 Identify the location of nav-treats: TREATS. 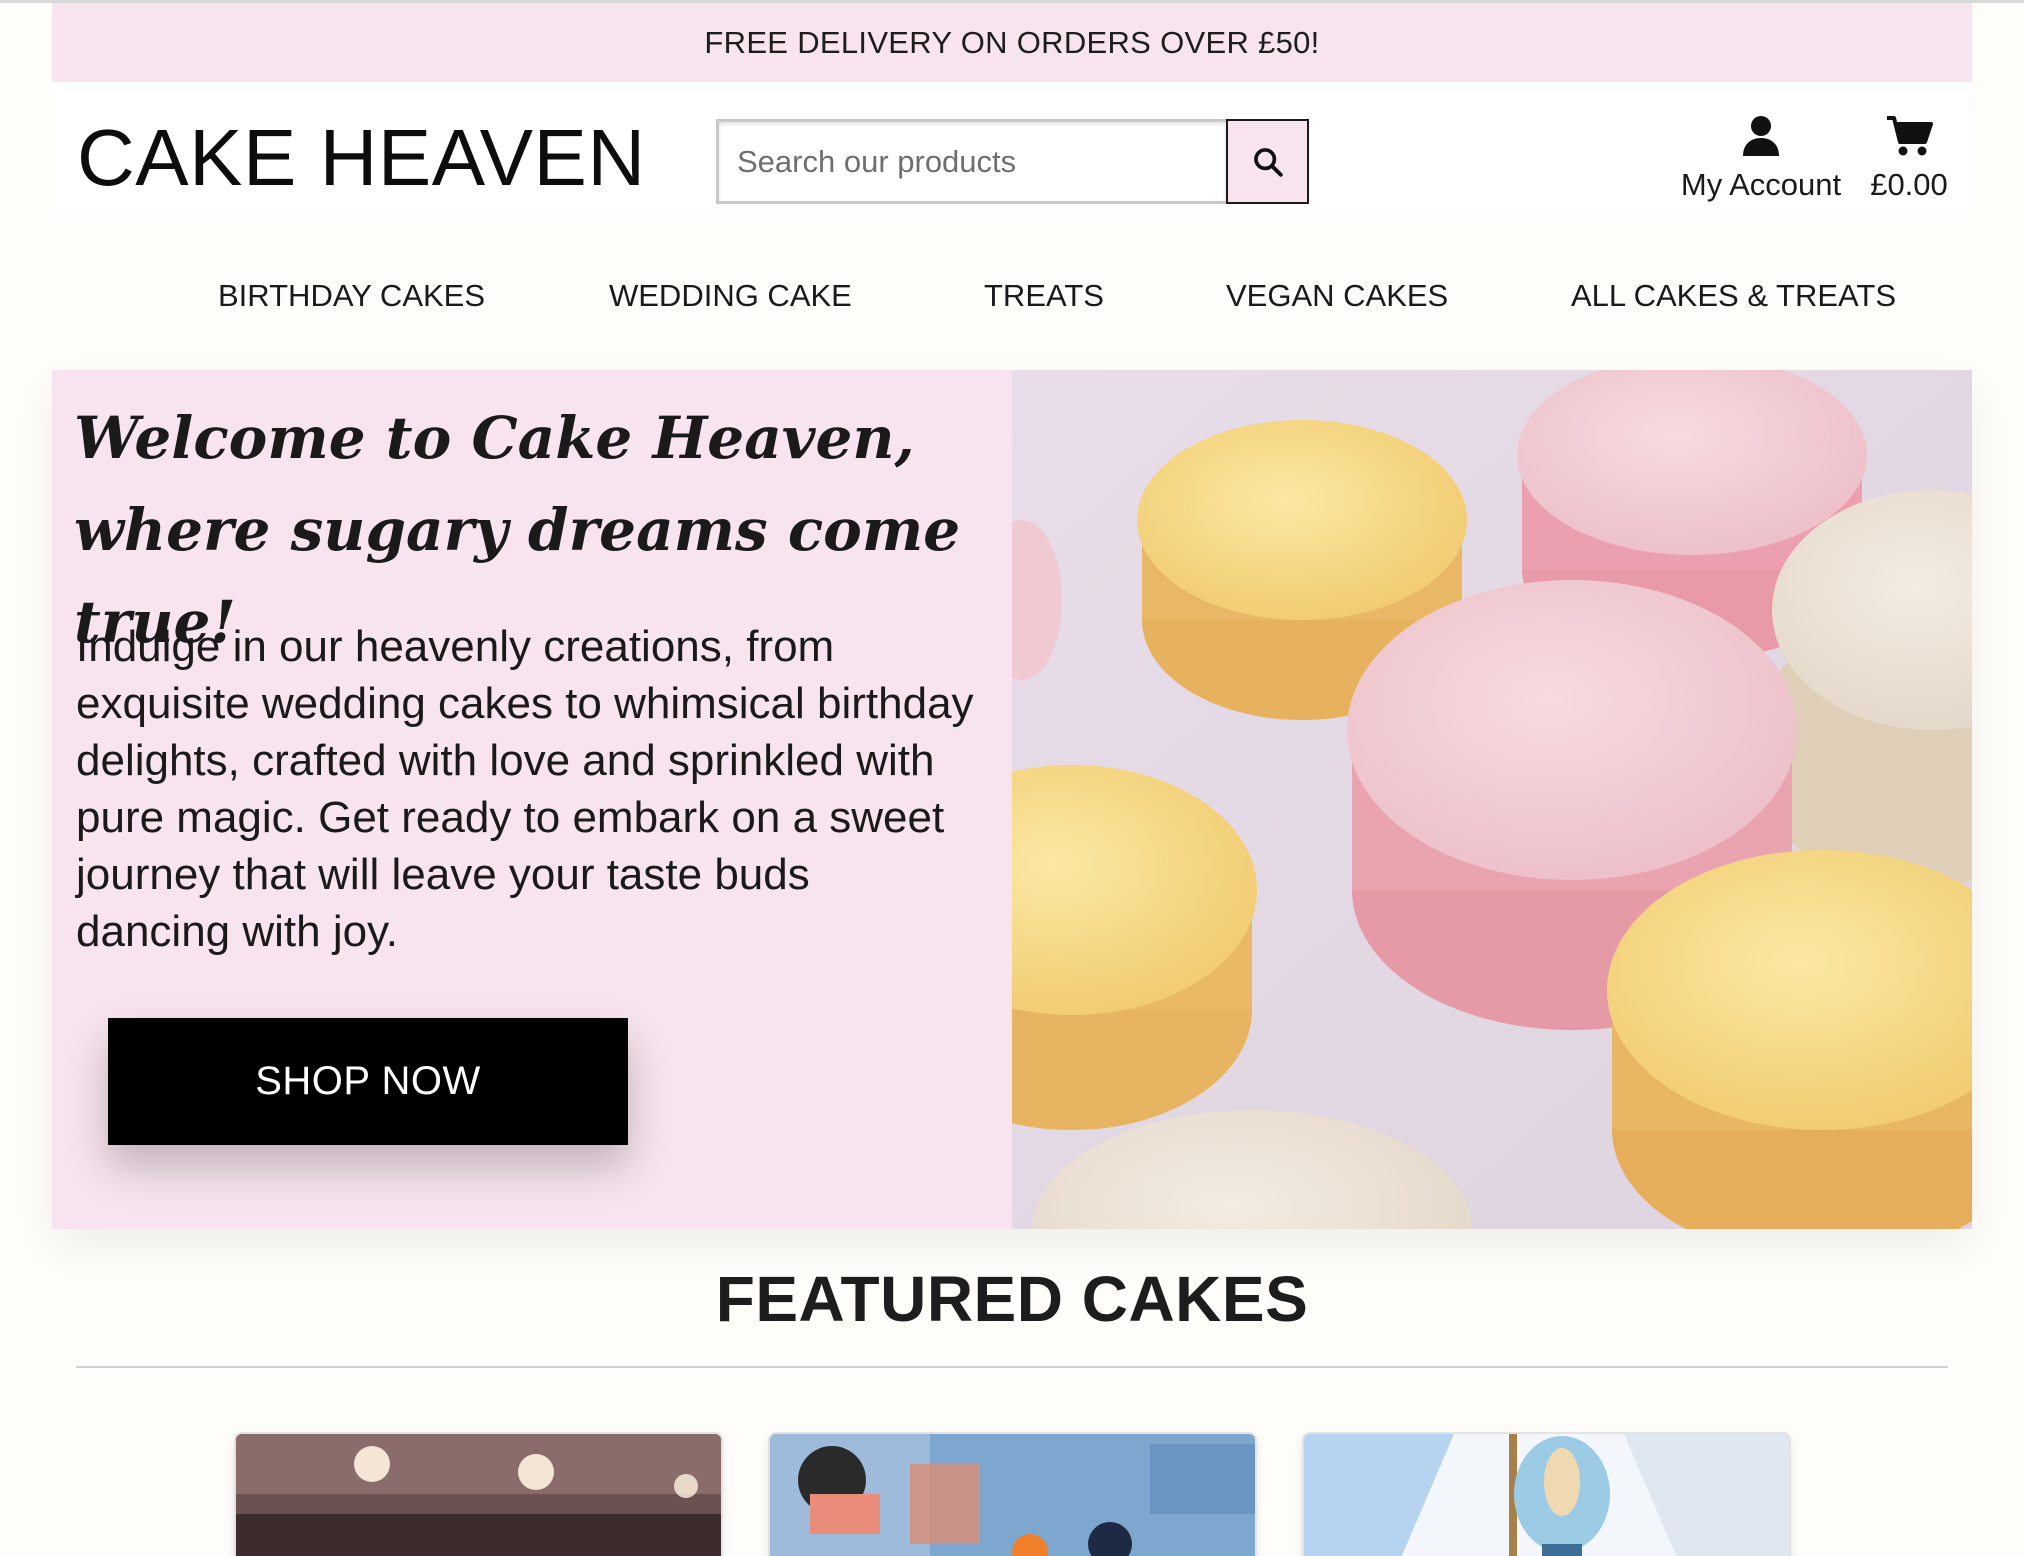
(1044, 296).